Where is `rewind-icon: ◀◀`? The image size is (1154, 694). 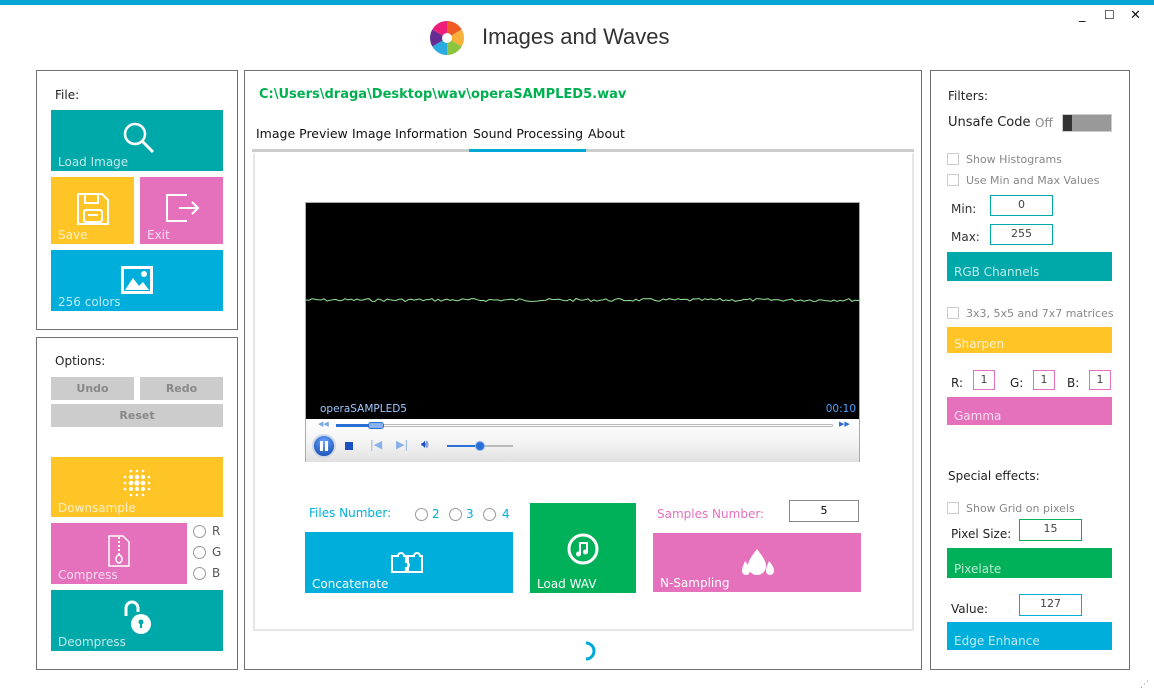
rewind-icon: ◀◀ is located at coordinates (323, 424).